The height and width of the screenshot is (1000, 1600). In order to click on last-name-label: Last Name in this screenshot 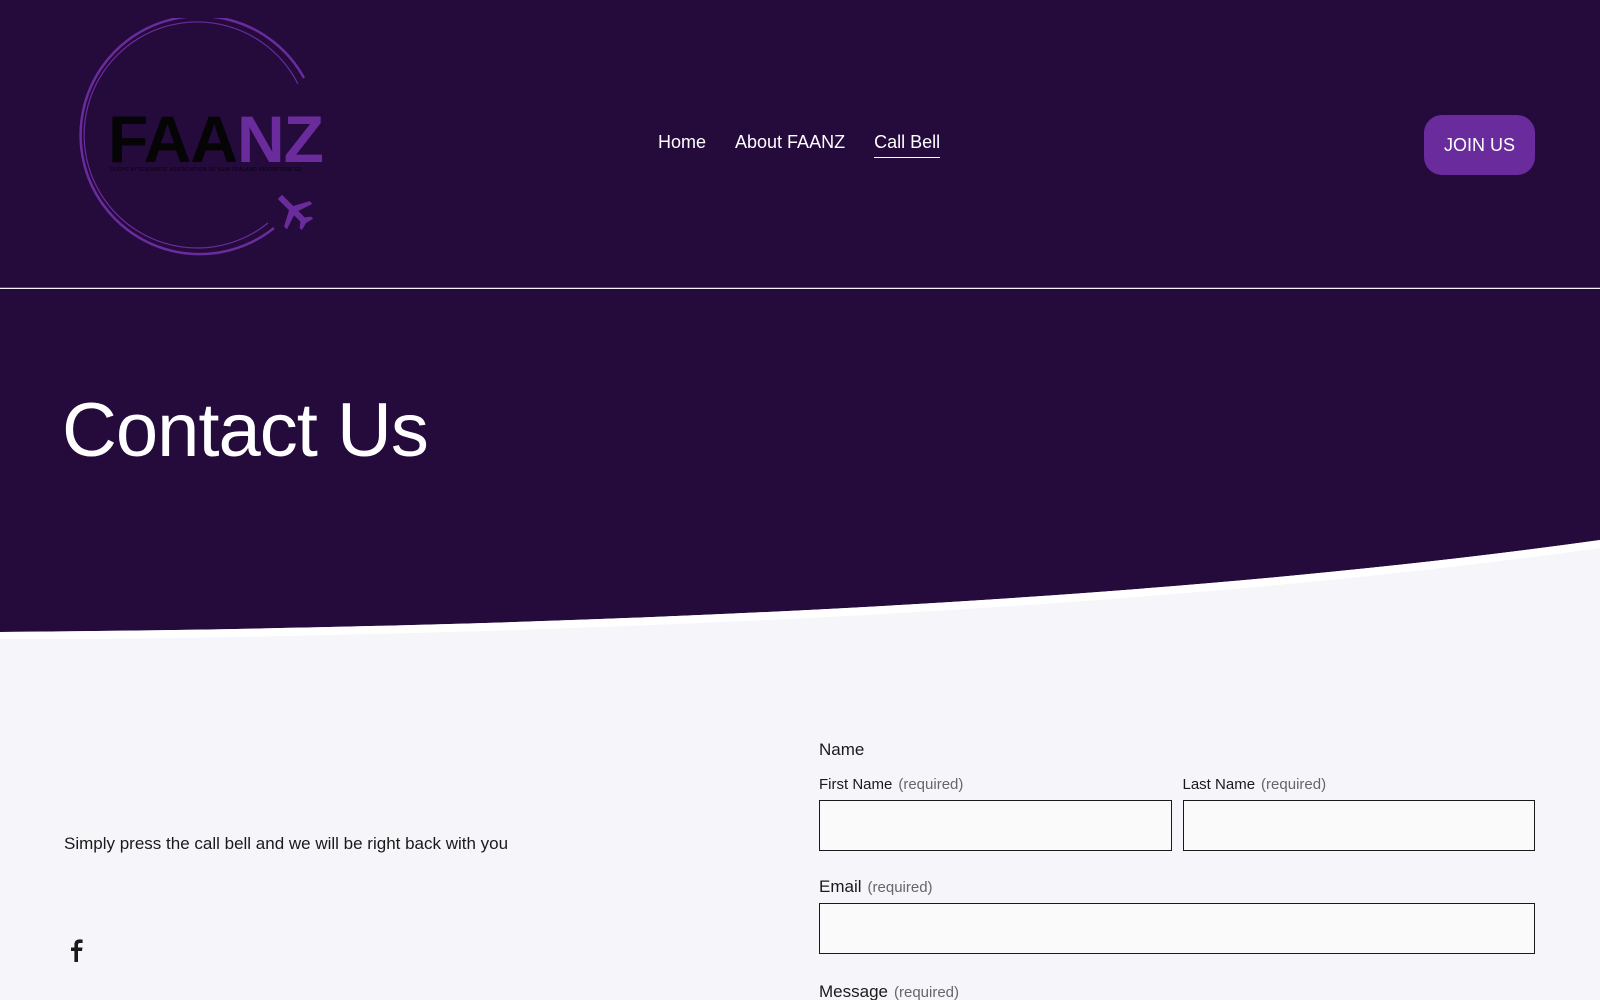, I will do `click(1219, 784)`.